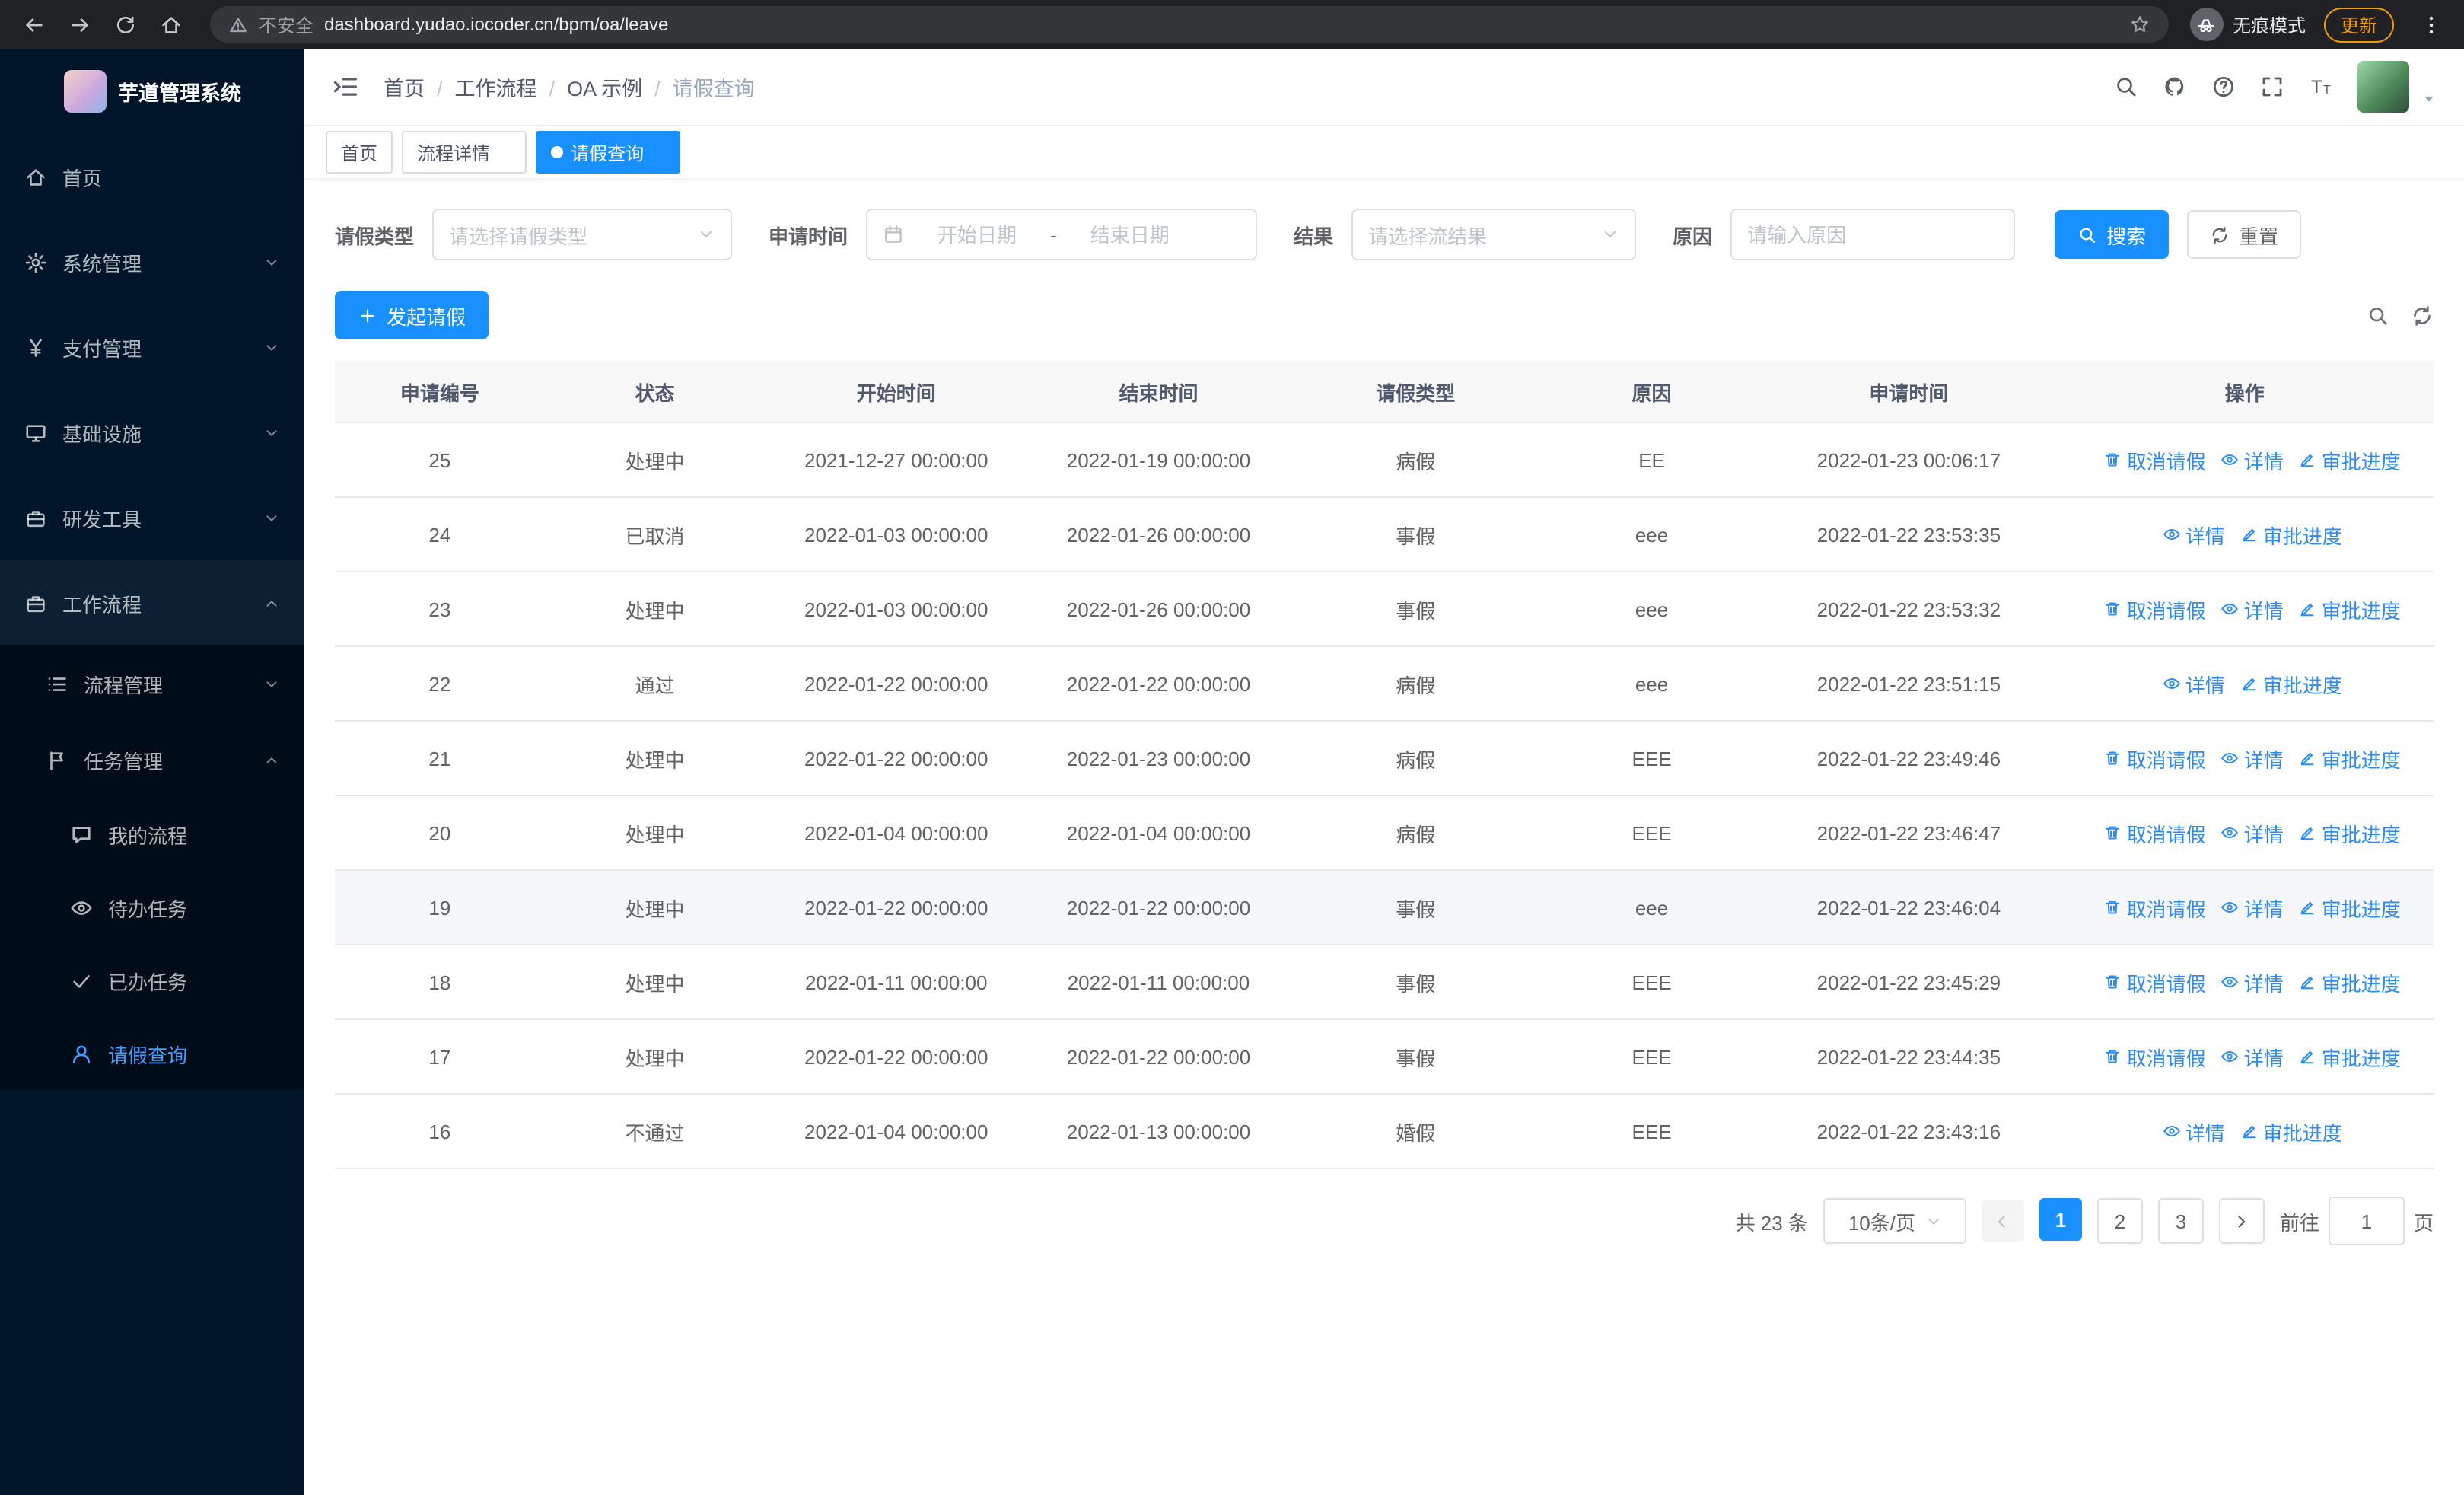 The width and height of the screenshot is (2464, 1495). What do you see at coordinates (152, 981) in the screenshot?
I see `sidebar-item-10: 已办任务` at bounding box center [152, 981].